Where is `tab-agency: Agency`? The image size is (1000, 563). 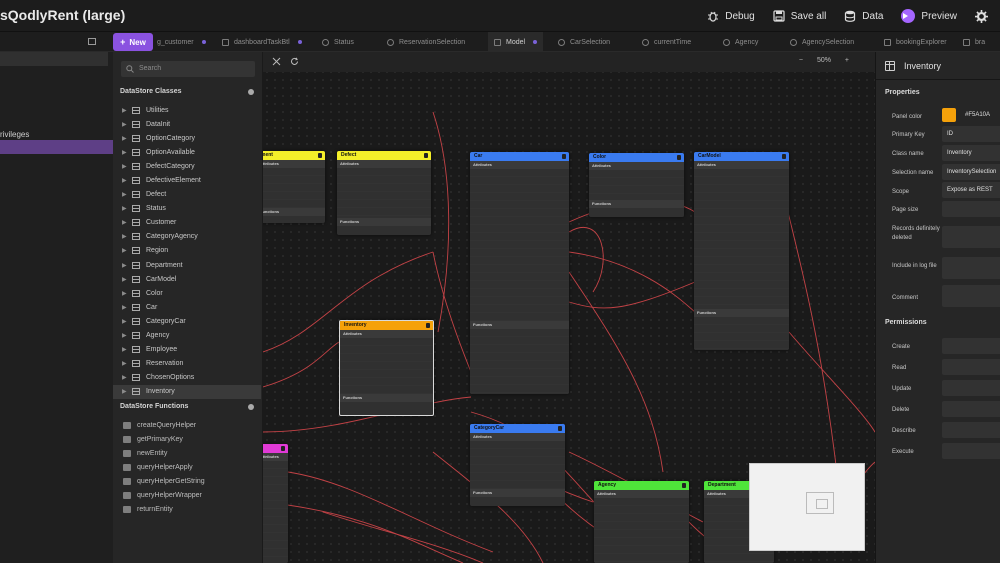
tab-agency: Agency is located at coordinates (740, 42).